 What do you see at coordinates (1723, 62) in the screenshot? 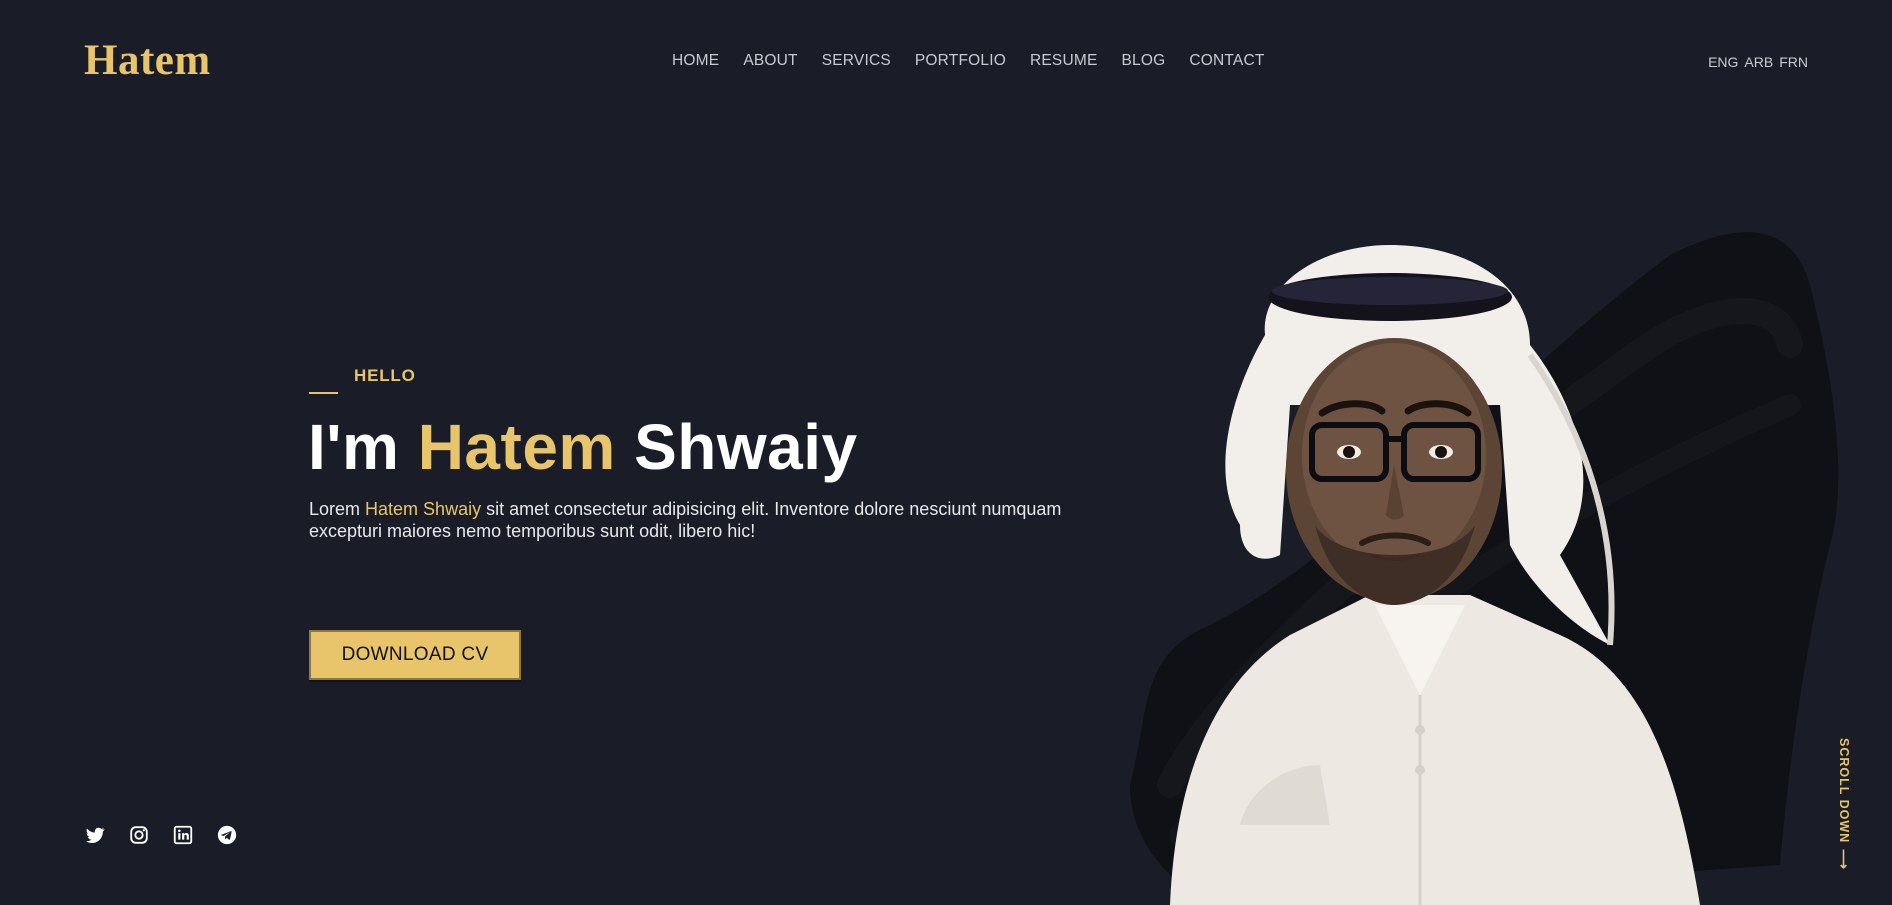
I see `lang-eng: ENG` at bounding box center [1723, 62].